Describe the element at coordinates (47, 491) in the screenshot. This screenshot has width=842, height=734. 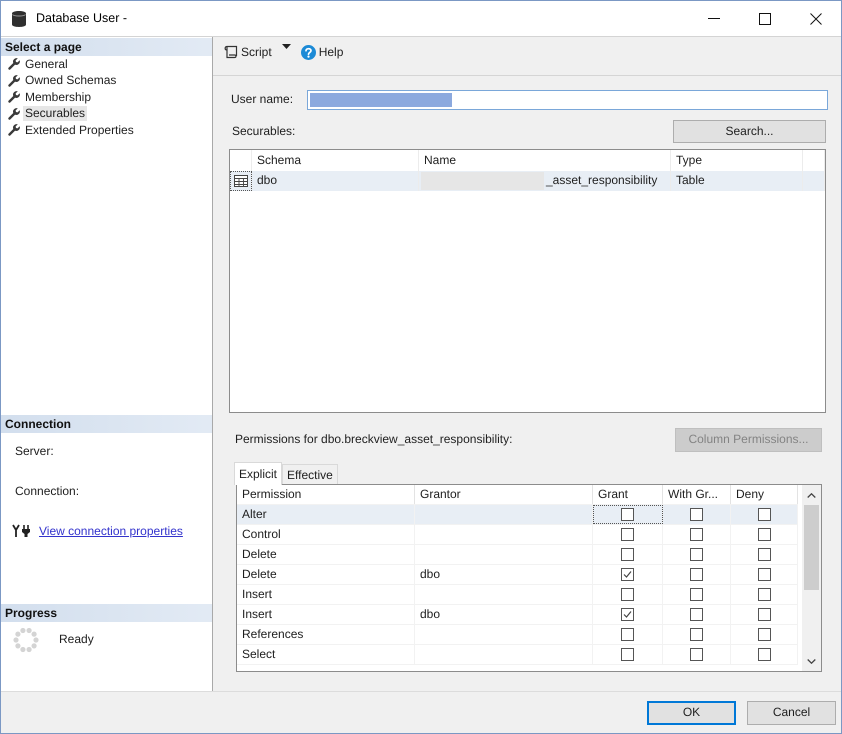
I see `field-label: Connection:` at that location.